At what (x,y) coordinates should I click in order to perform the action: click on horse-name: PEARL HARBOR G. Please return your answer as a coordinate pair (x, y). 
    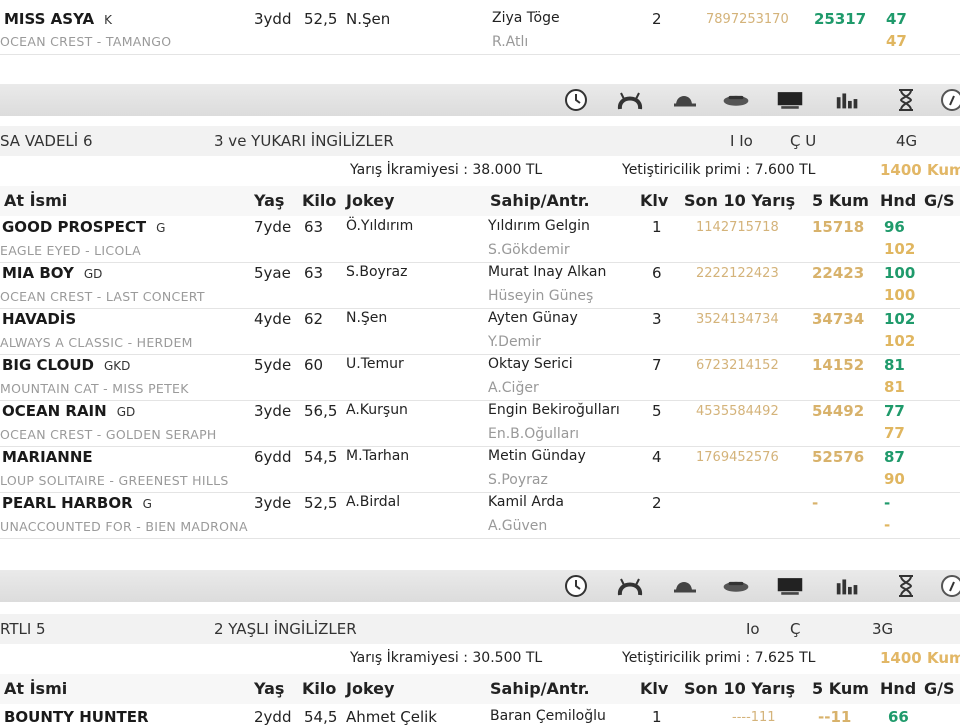
    Looking at the image, I should click on (77, 503).